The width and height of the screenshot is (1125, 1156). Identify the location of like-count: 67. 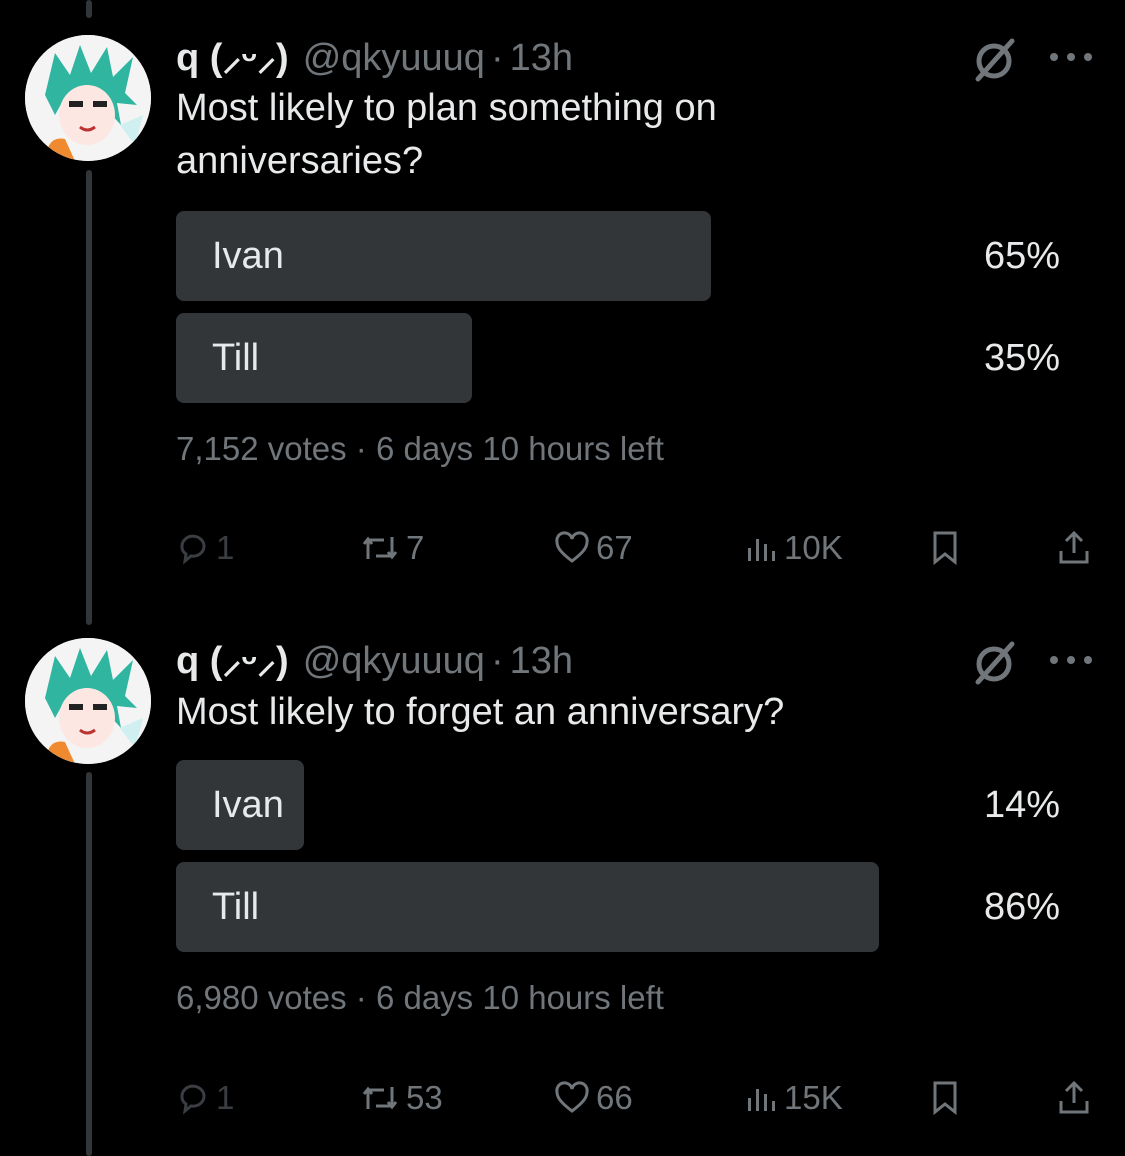
(614, 547).